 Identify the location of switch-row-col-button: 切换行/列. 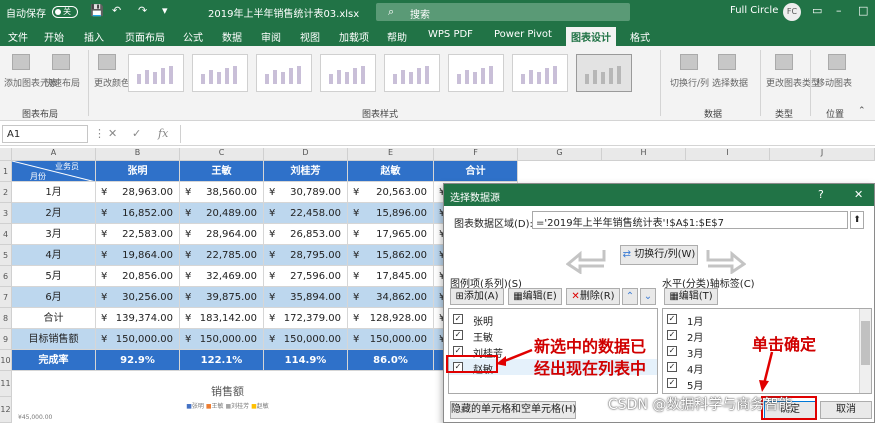
(689, 82).